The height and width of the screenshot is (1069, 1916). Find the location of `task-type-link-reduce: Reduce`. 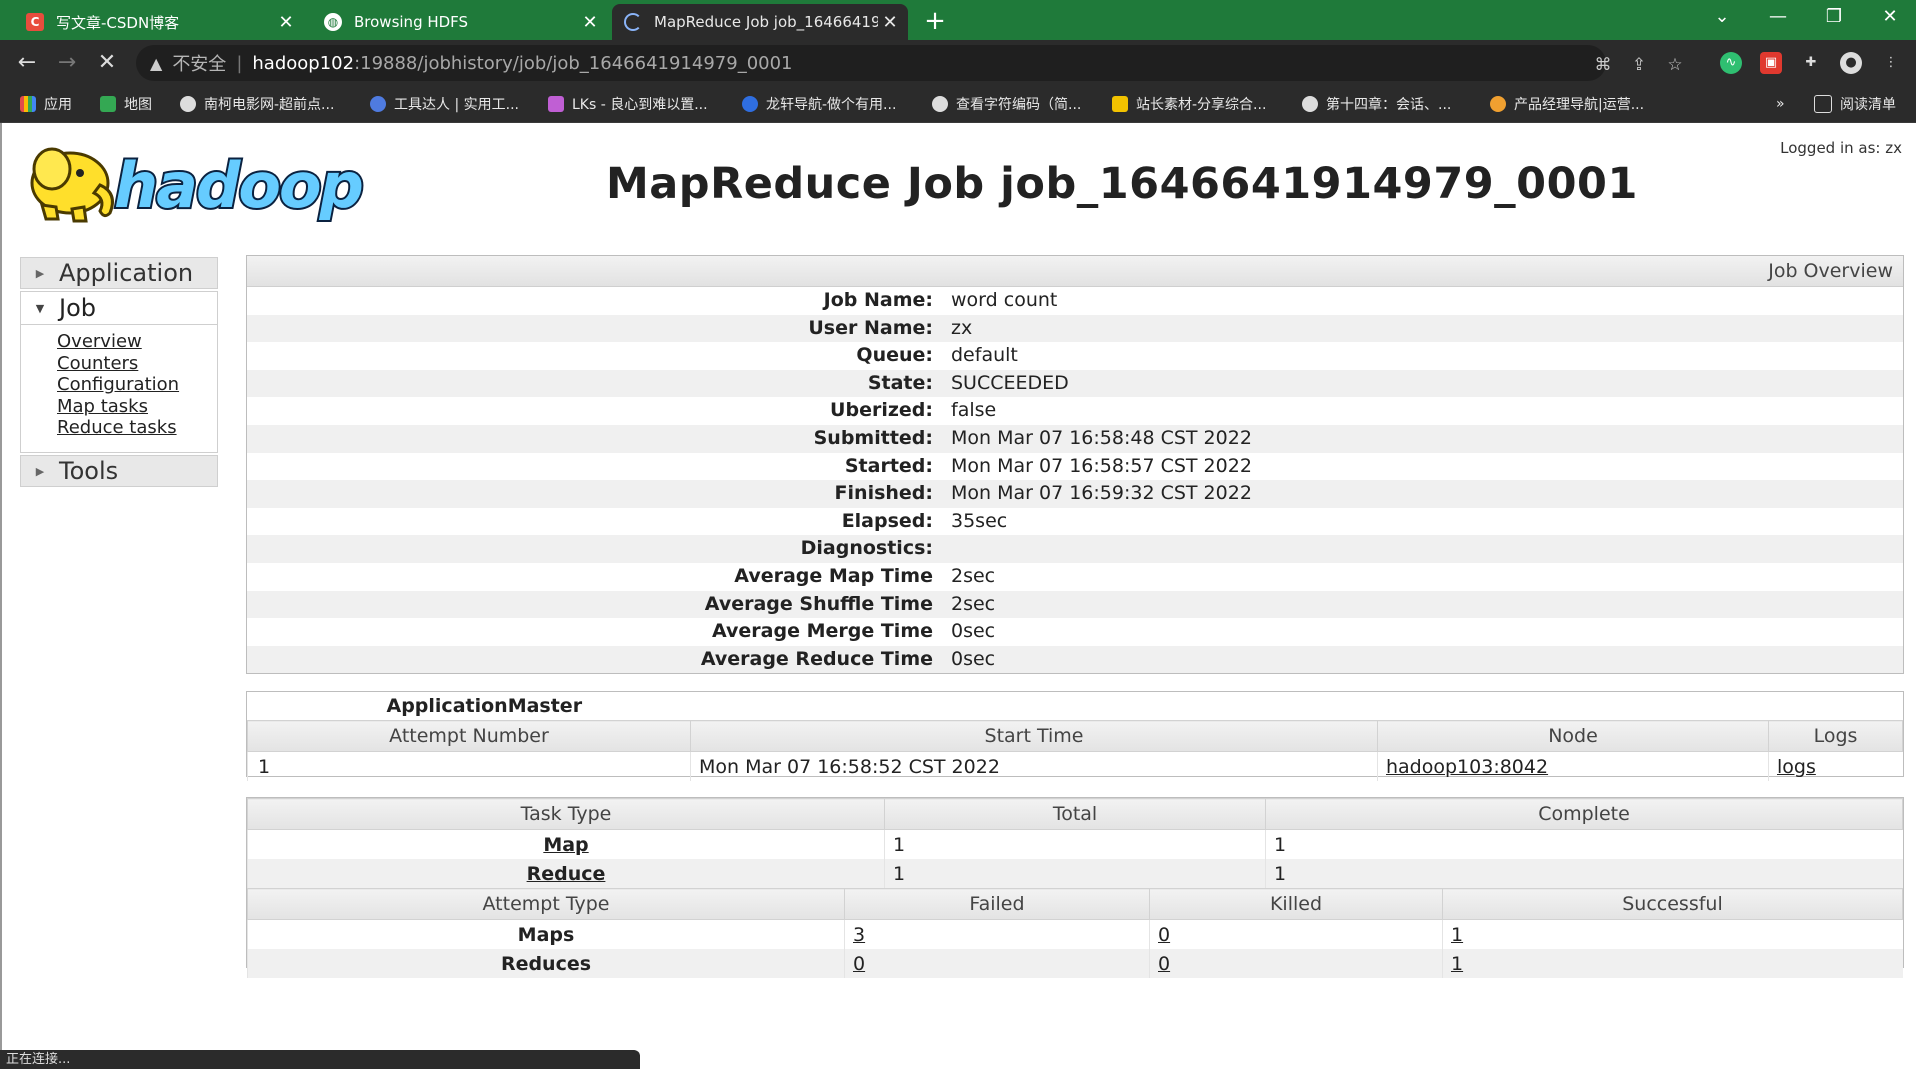

task-type-link-reduce: Reduce is located at coordinates (566, 874).